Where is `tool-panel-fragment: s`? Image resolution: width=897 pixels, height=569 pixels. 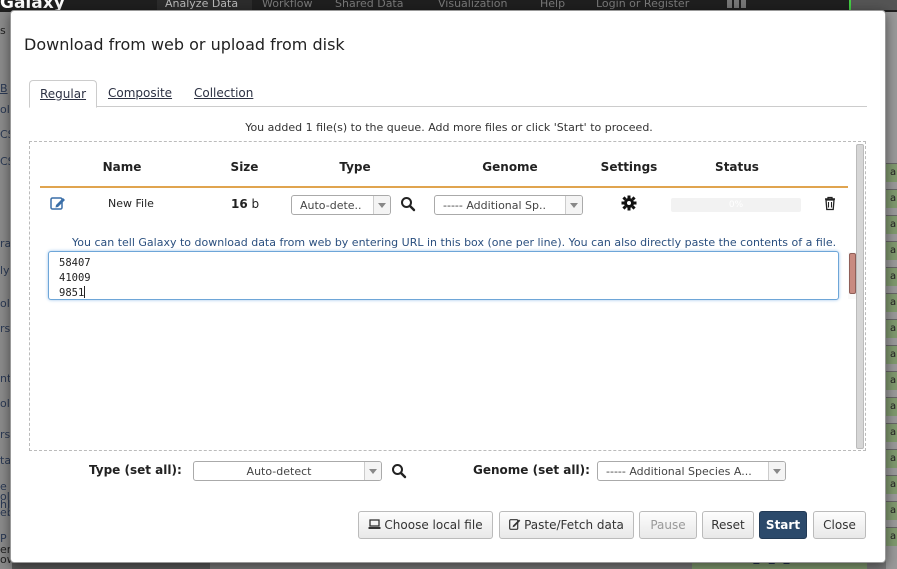 tool-panel-fragment: s is located at coordinates (3, 30).